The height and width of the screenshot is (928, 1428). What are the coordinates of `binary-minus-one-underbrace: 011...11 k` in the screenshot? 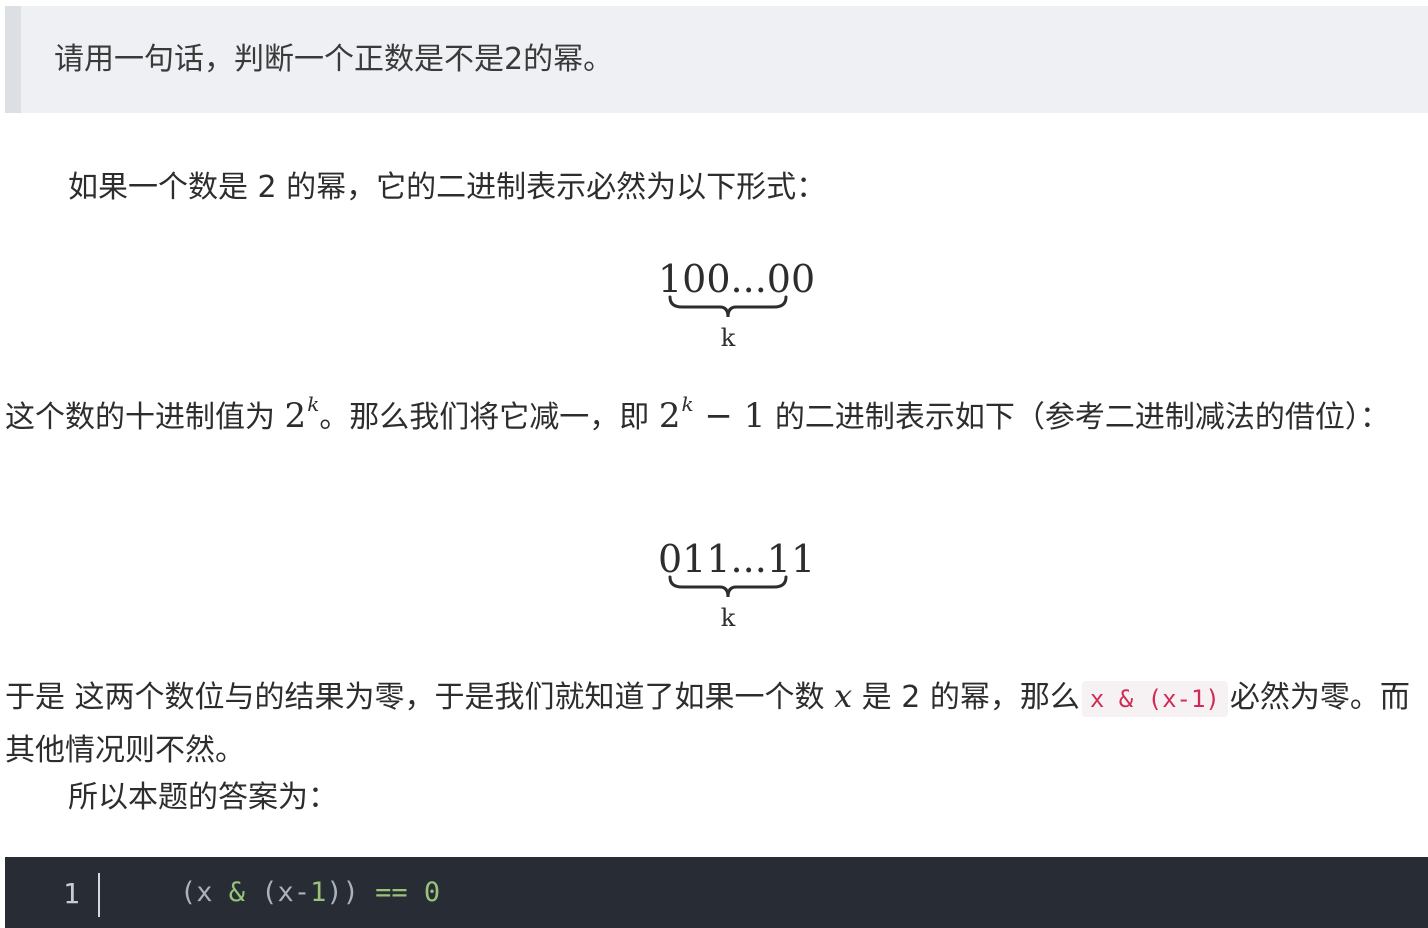 It's located at (736, 585).